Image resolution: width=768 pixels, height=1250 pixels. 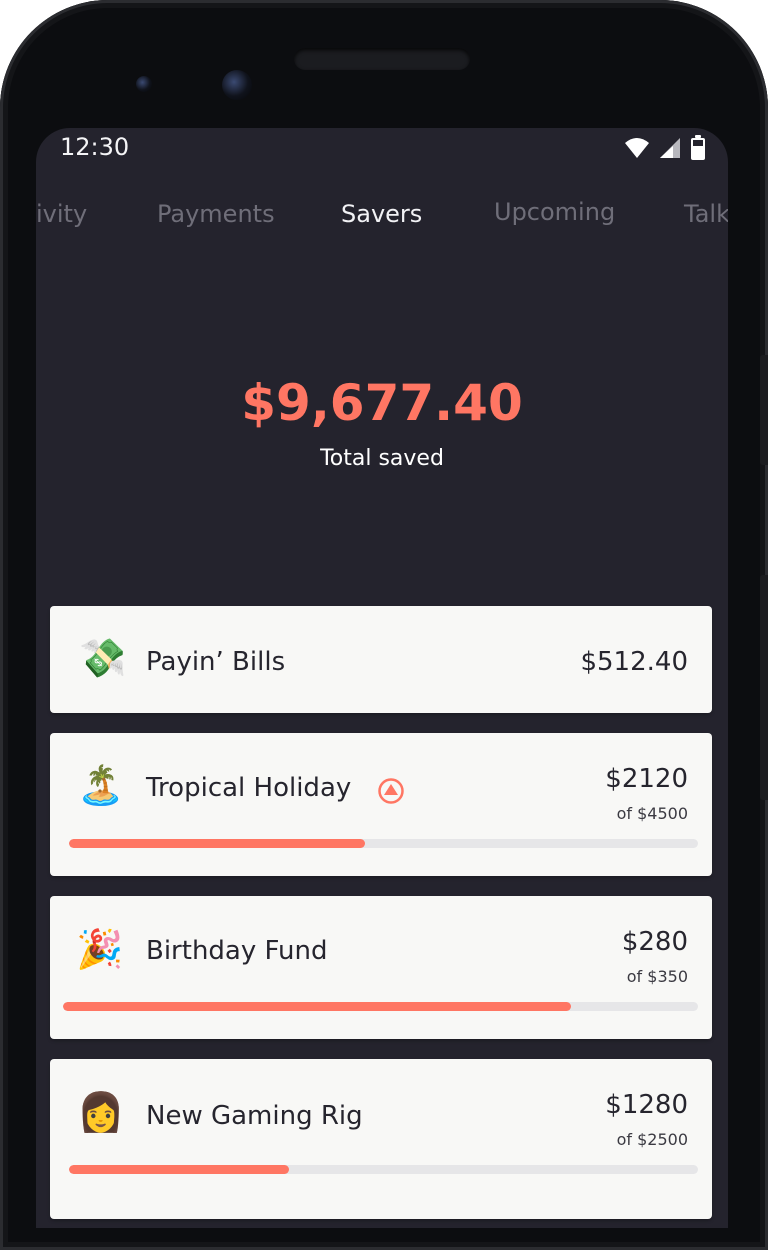 I want to click on desert-island-icon: 🏝️, so click(x=101, y=785).